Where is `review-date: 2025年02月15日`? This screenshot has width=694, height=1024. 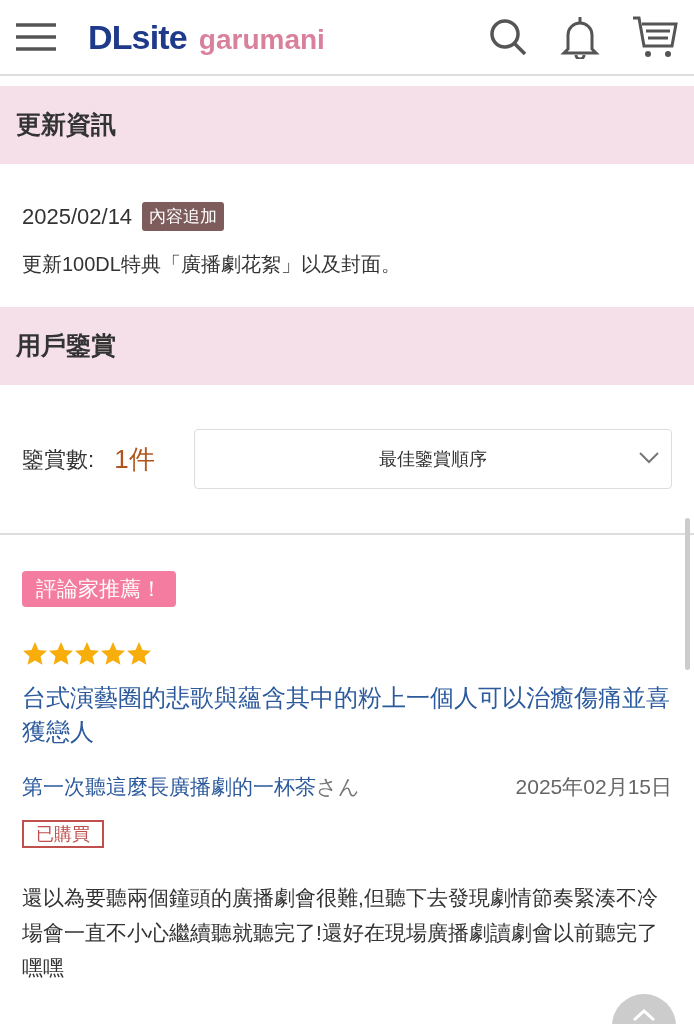 review-date: 2025年02月15日 is located at coordinates (593, 786).